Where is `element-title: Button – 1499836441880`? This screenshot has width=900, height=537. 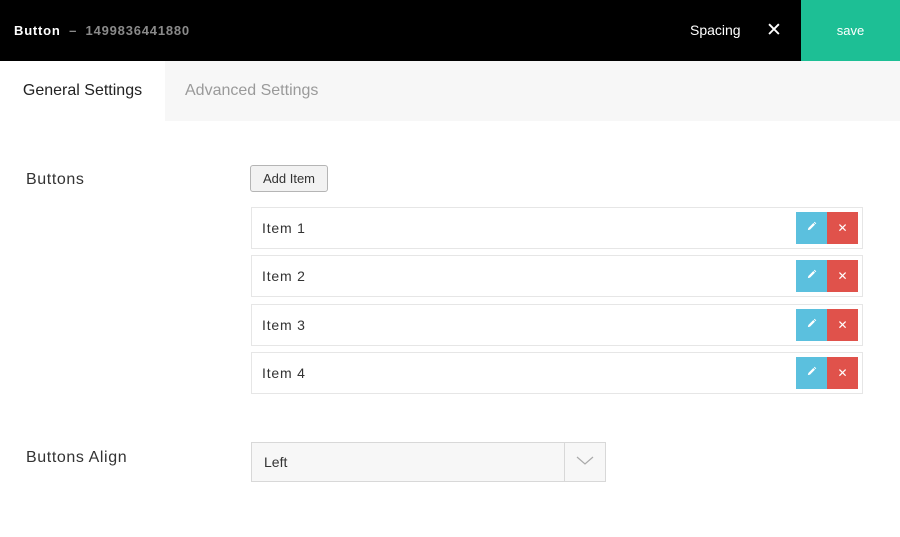
element-title: Button – 1499836441880 is located at coordinates (102, 30).